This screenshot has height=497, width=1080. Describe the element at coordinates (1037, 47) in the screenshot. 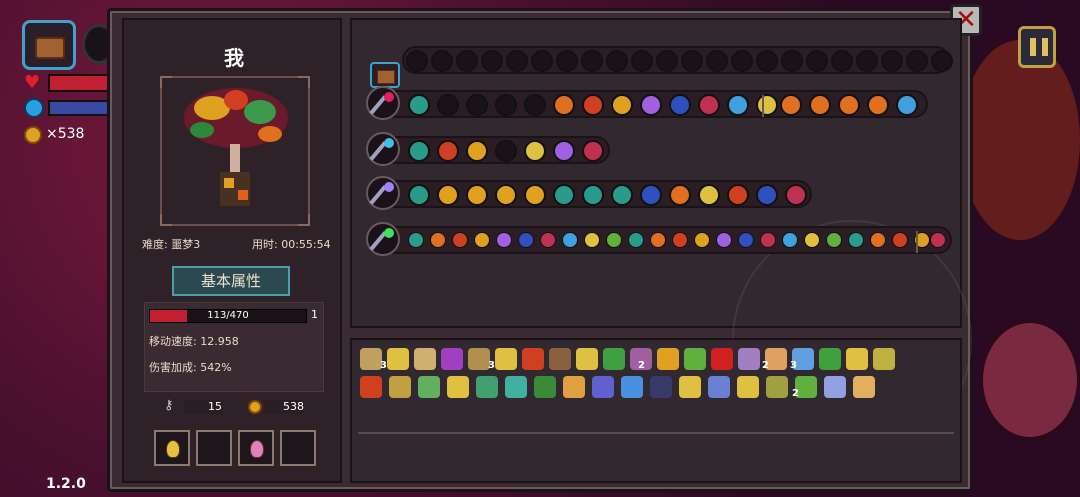

I see `pause-button` at that location.